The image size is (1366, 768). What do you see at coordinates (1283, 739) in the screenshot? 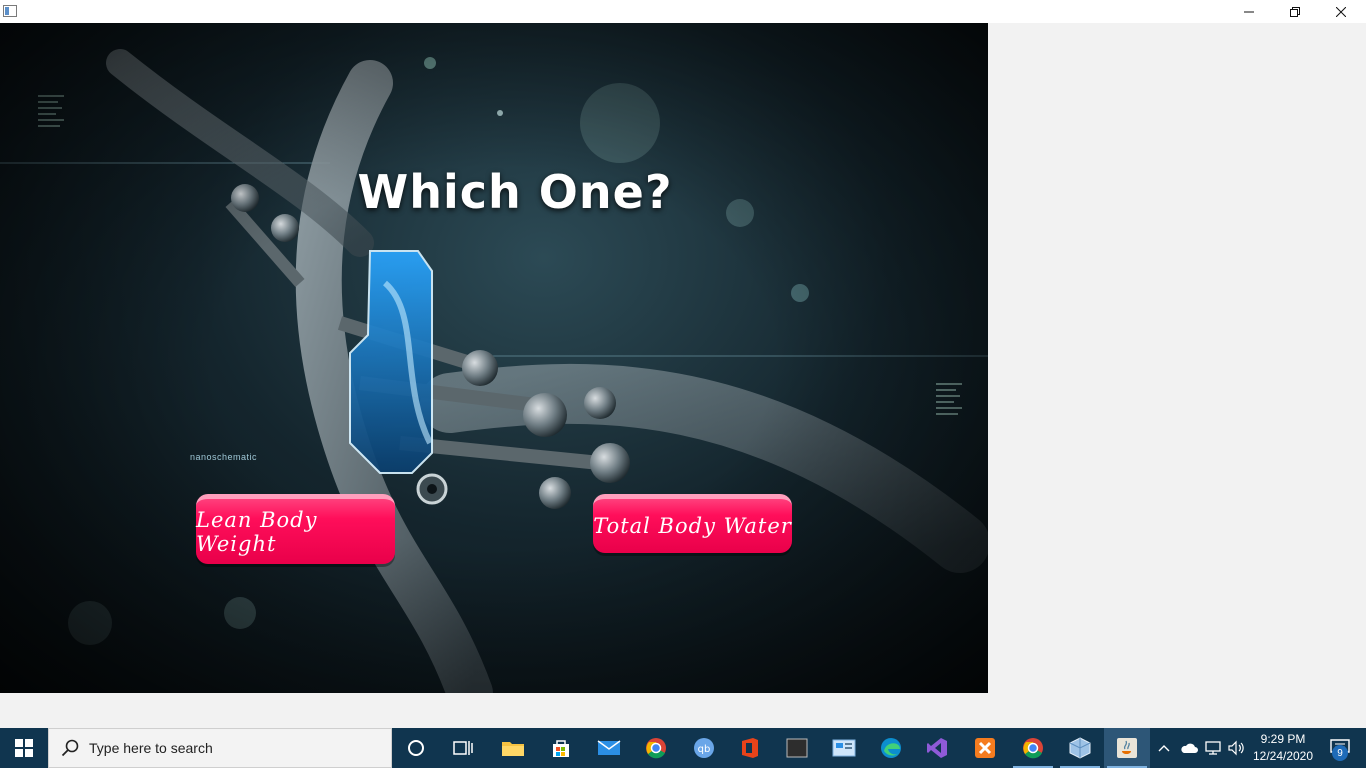
I see `clock-time: 9:29 PM` at bounding box center [1283, 739].